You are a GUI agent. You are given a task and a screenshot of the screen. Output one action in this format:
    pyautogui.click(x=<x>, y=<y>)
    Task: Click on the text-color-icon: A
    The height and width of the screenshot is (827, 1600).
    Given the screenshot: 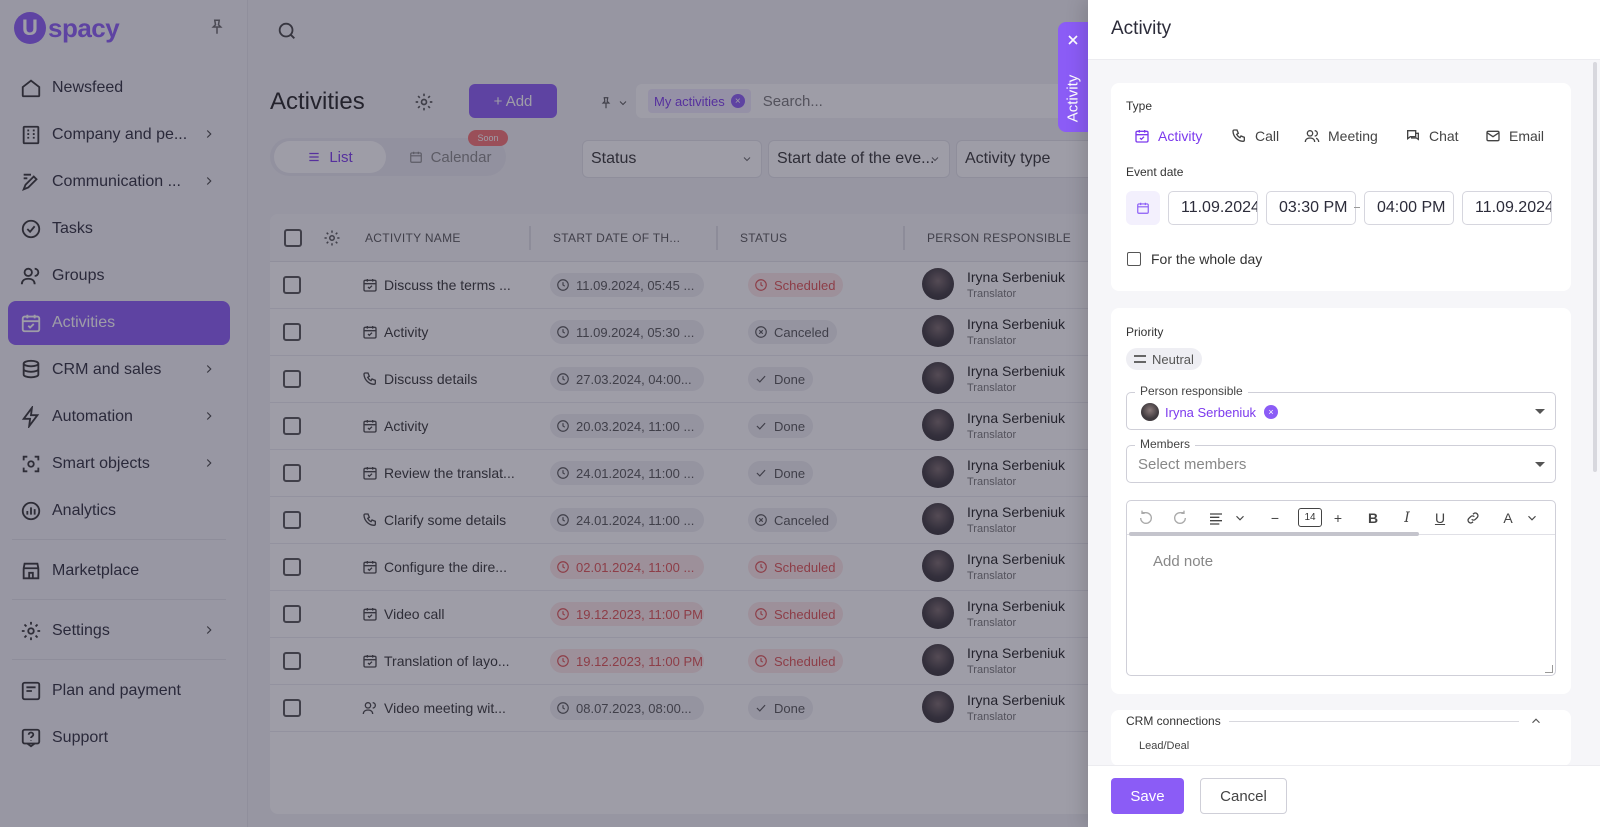 What is the action you would take?
    pyautogui.click(x=1508, y=518)
    